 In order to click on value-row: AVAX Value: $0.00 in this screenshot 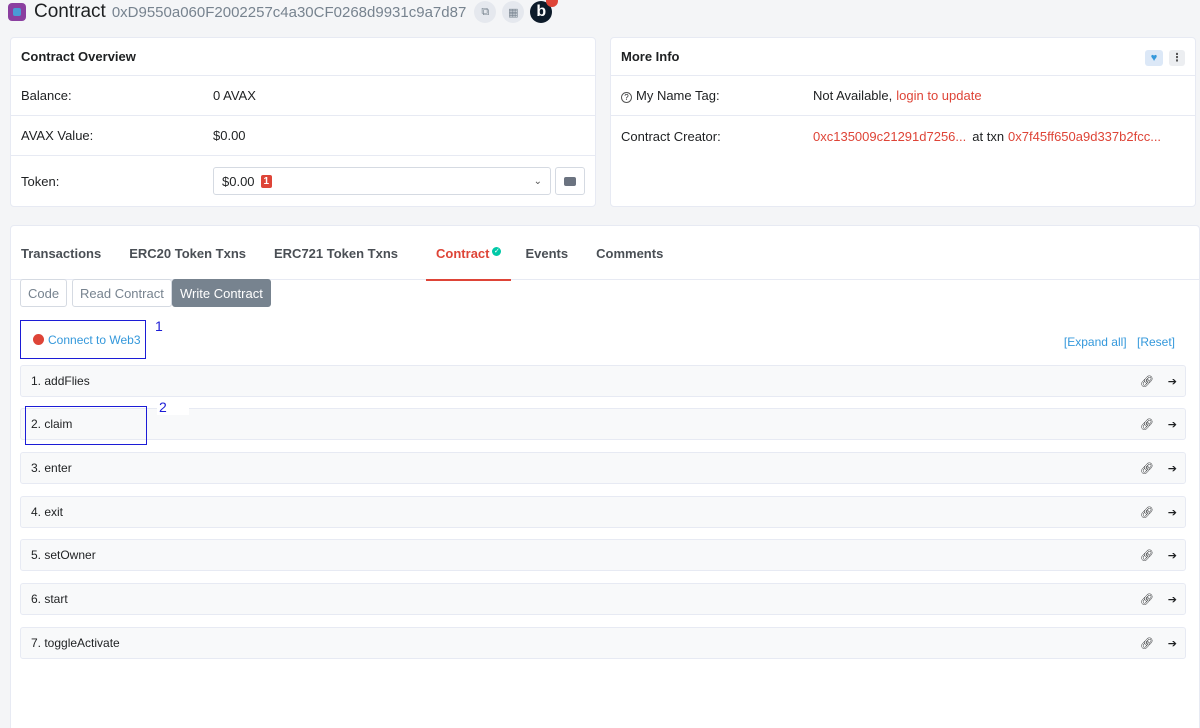, I will do `click(303, 136)`.